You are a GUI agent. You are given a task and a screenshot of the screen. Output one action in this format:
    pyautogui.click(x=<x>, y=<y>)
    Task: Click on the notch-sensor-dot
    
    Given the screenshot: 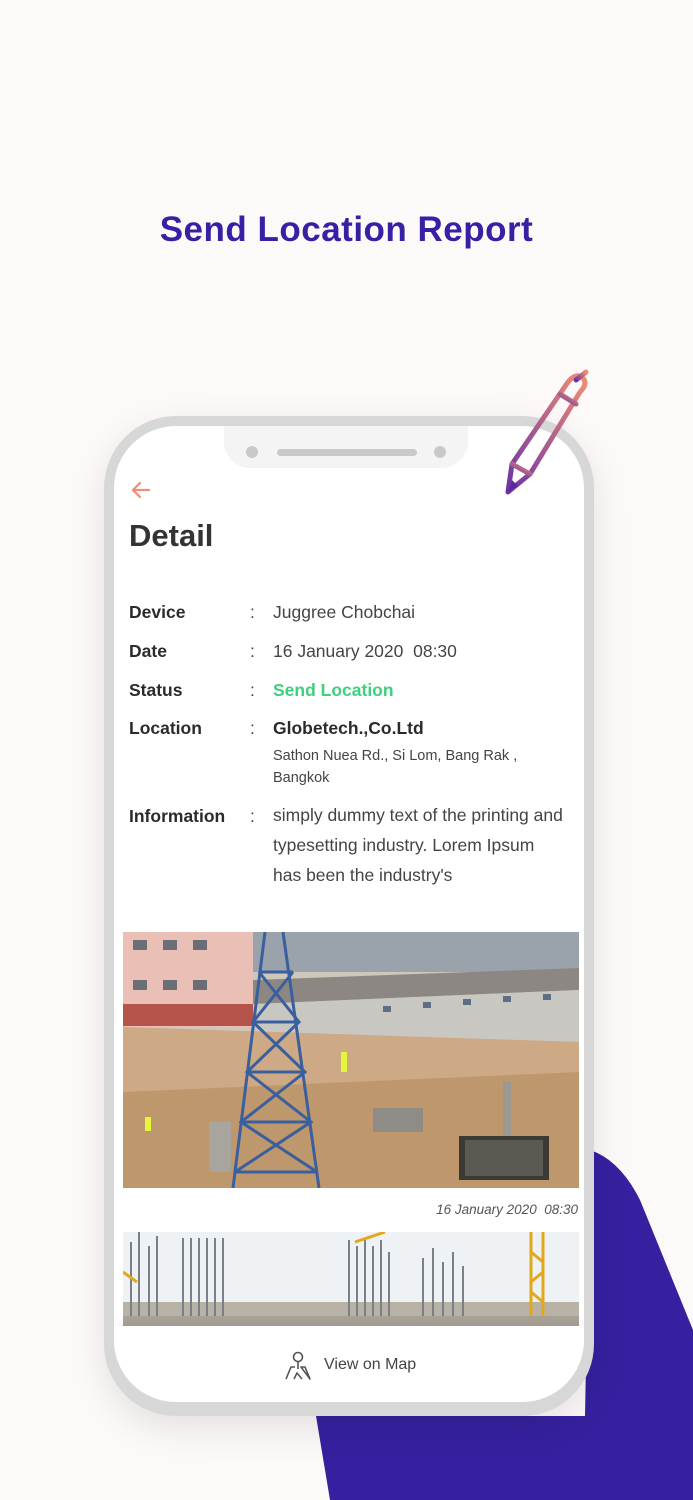 What is the action you would take?
    pyautogui.click(x=440, y=452)
    